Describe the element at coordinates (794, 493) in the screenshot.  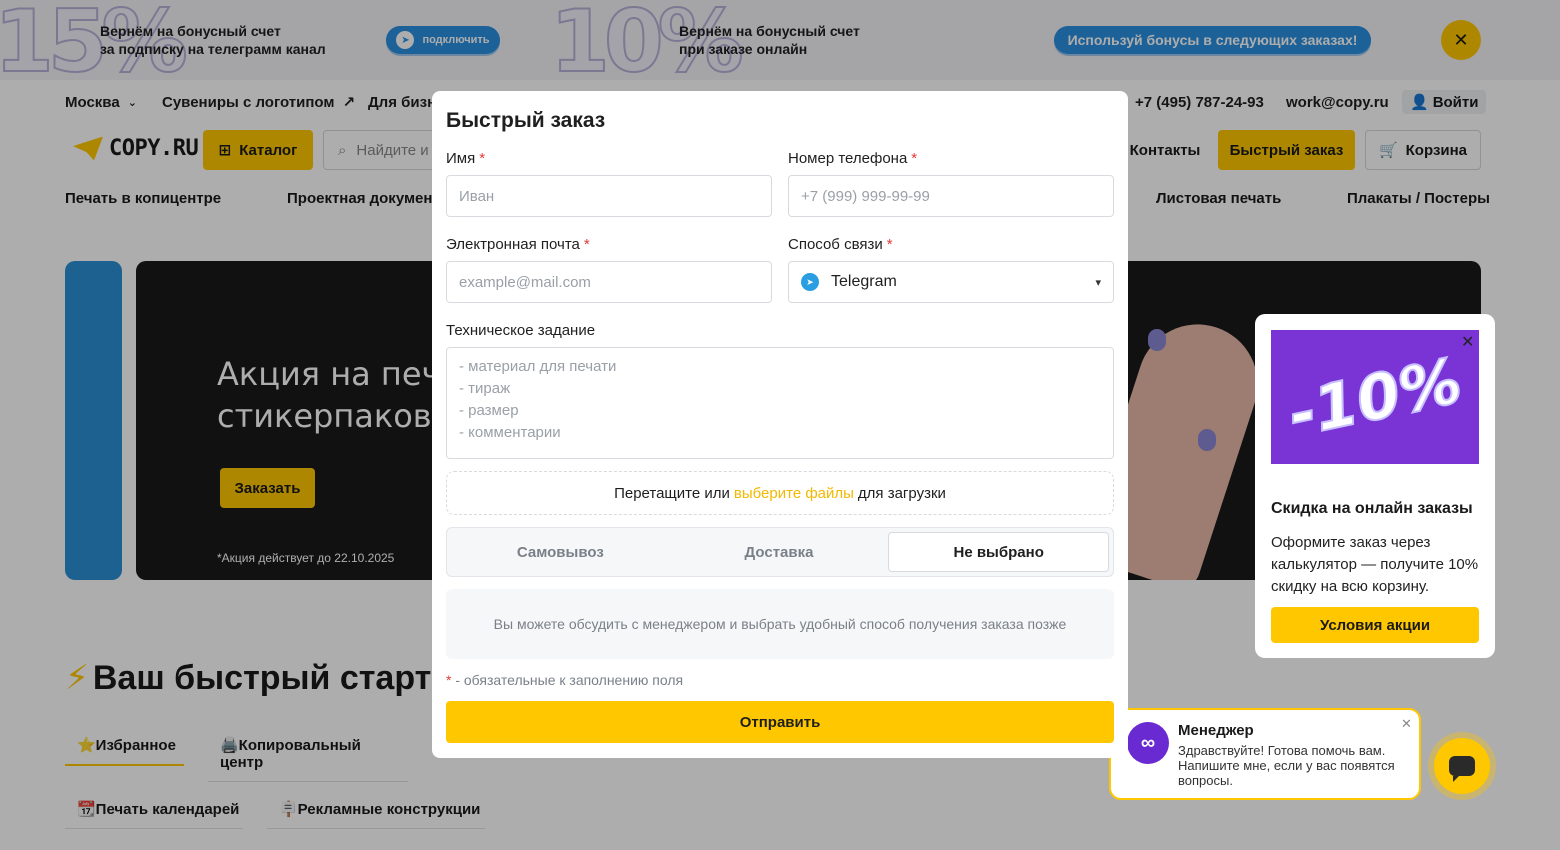
I see `choose-files-link: выберите файлы` at that location.